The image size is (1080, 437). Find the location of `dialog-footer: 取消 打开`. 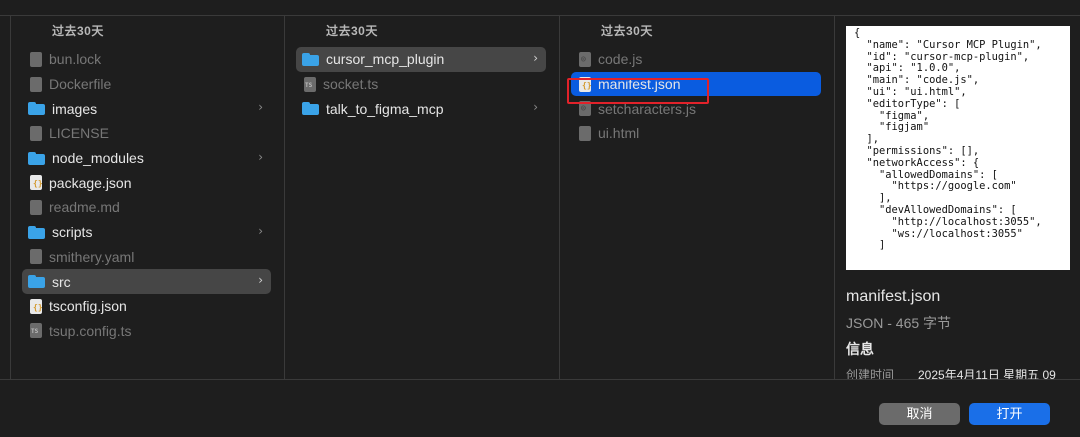

dialog-footer: 取消 打开 is located at coordinates (540, 408).